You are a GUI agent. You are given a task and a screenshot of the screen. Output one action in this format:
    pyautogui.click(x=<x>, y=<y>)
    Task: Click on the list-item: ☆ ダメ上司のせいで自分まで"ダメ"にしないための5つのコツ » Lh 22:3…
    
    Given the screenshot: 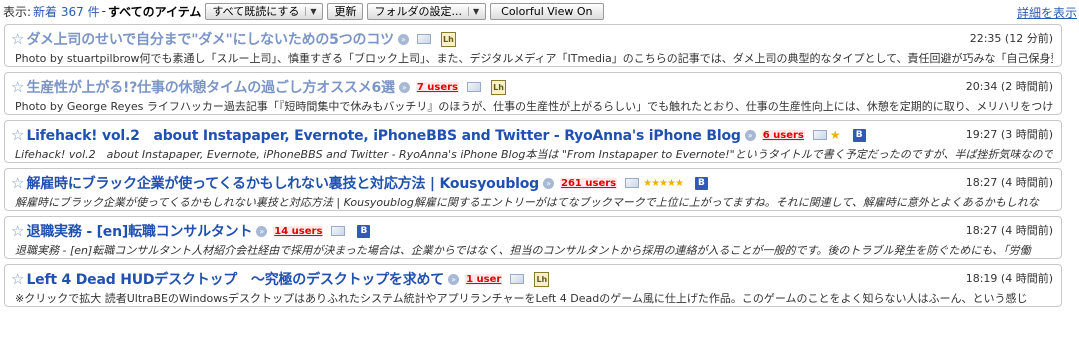 What is the action you would take?
    pyautogui.click(x=533, y=45)
    